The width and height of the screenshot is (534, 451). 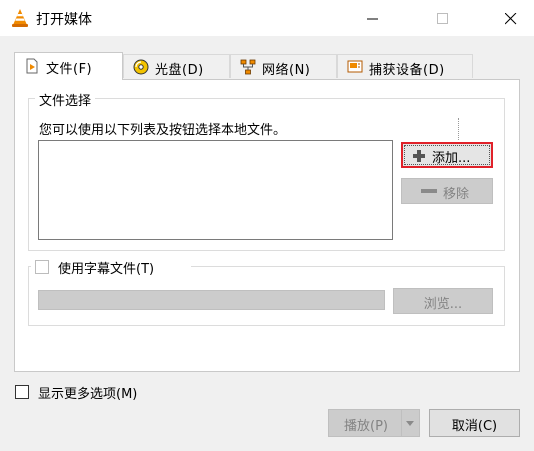 What do you see at coordinates (69, 69) in the screenshot?
I see `tab-file-label: 文件(F)` at bounding box center [69, 69].